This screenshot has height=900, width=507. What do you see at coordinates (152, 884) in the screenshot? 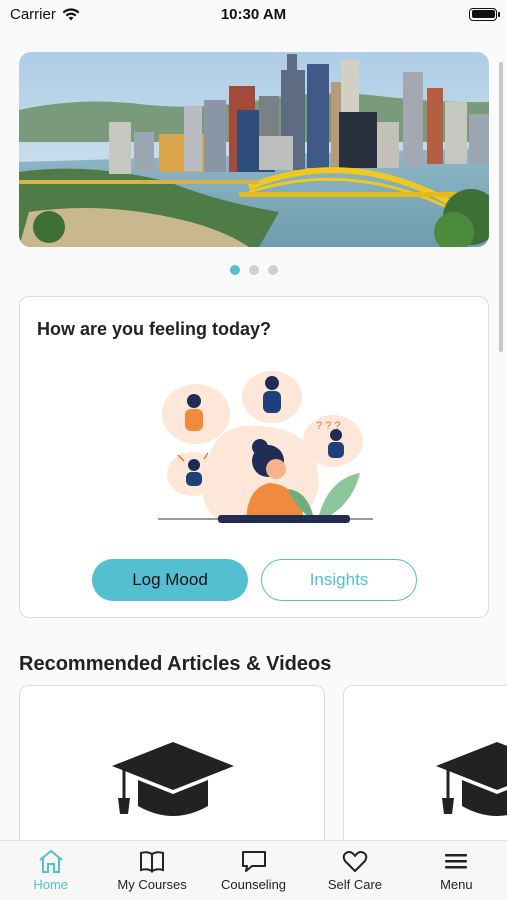
I see `tab-label: My Courses` at bounding box center [152, 884].